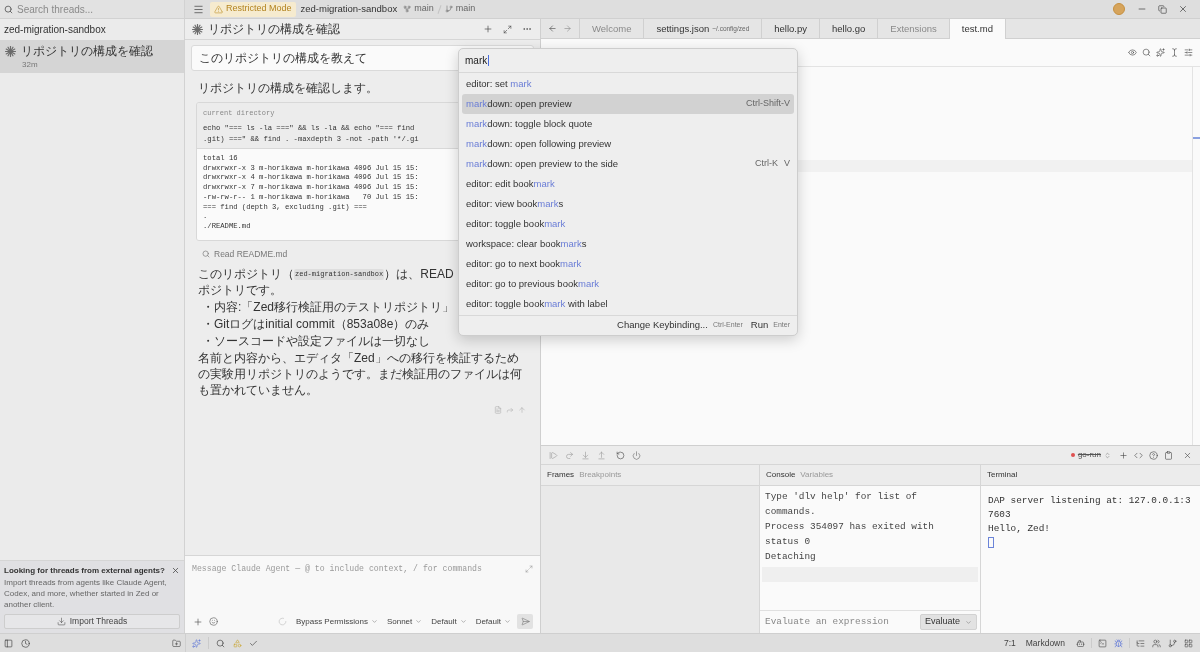 The height and width of the screenshot is (658, 1200). I want to click on command-item: editor: toggle bookmark, so click(628, 224).